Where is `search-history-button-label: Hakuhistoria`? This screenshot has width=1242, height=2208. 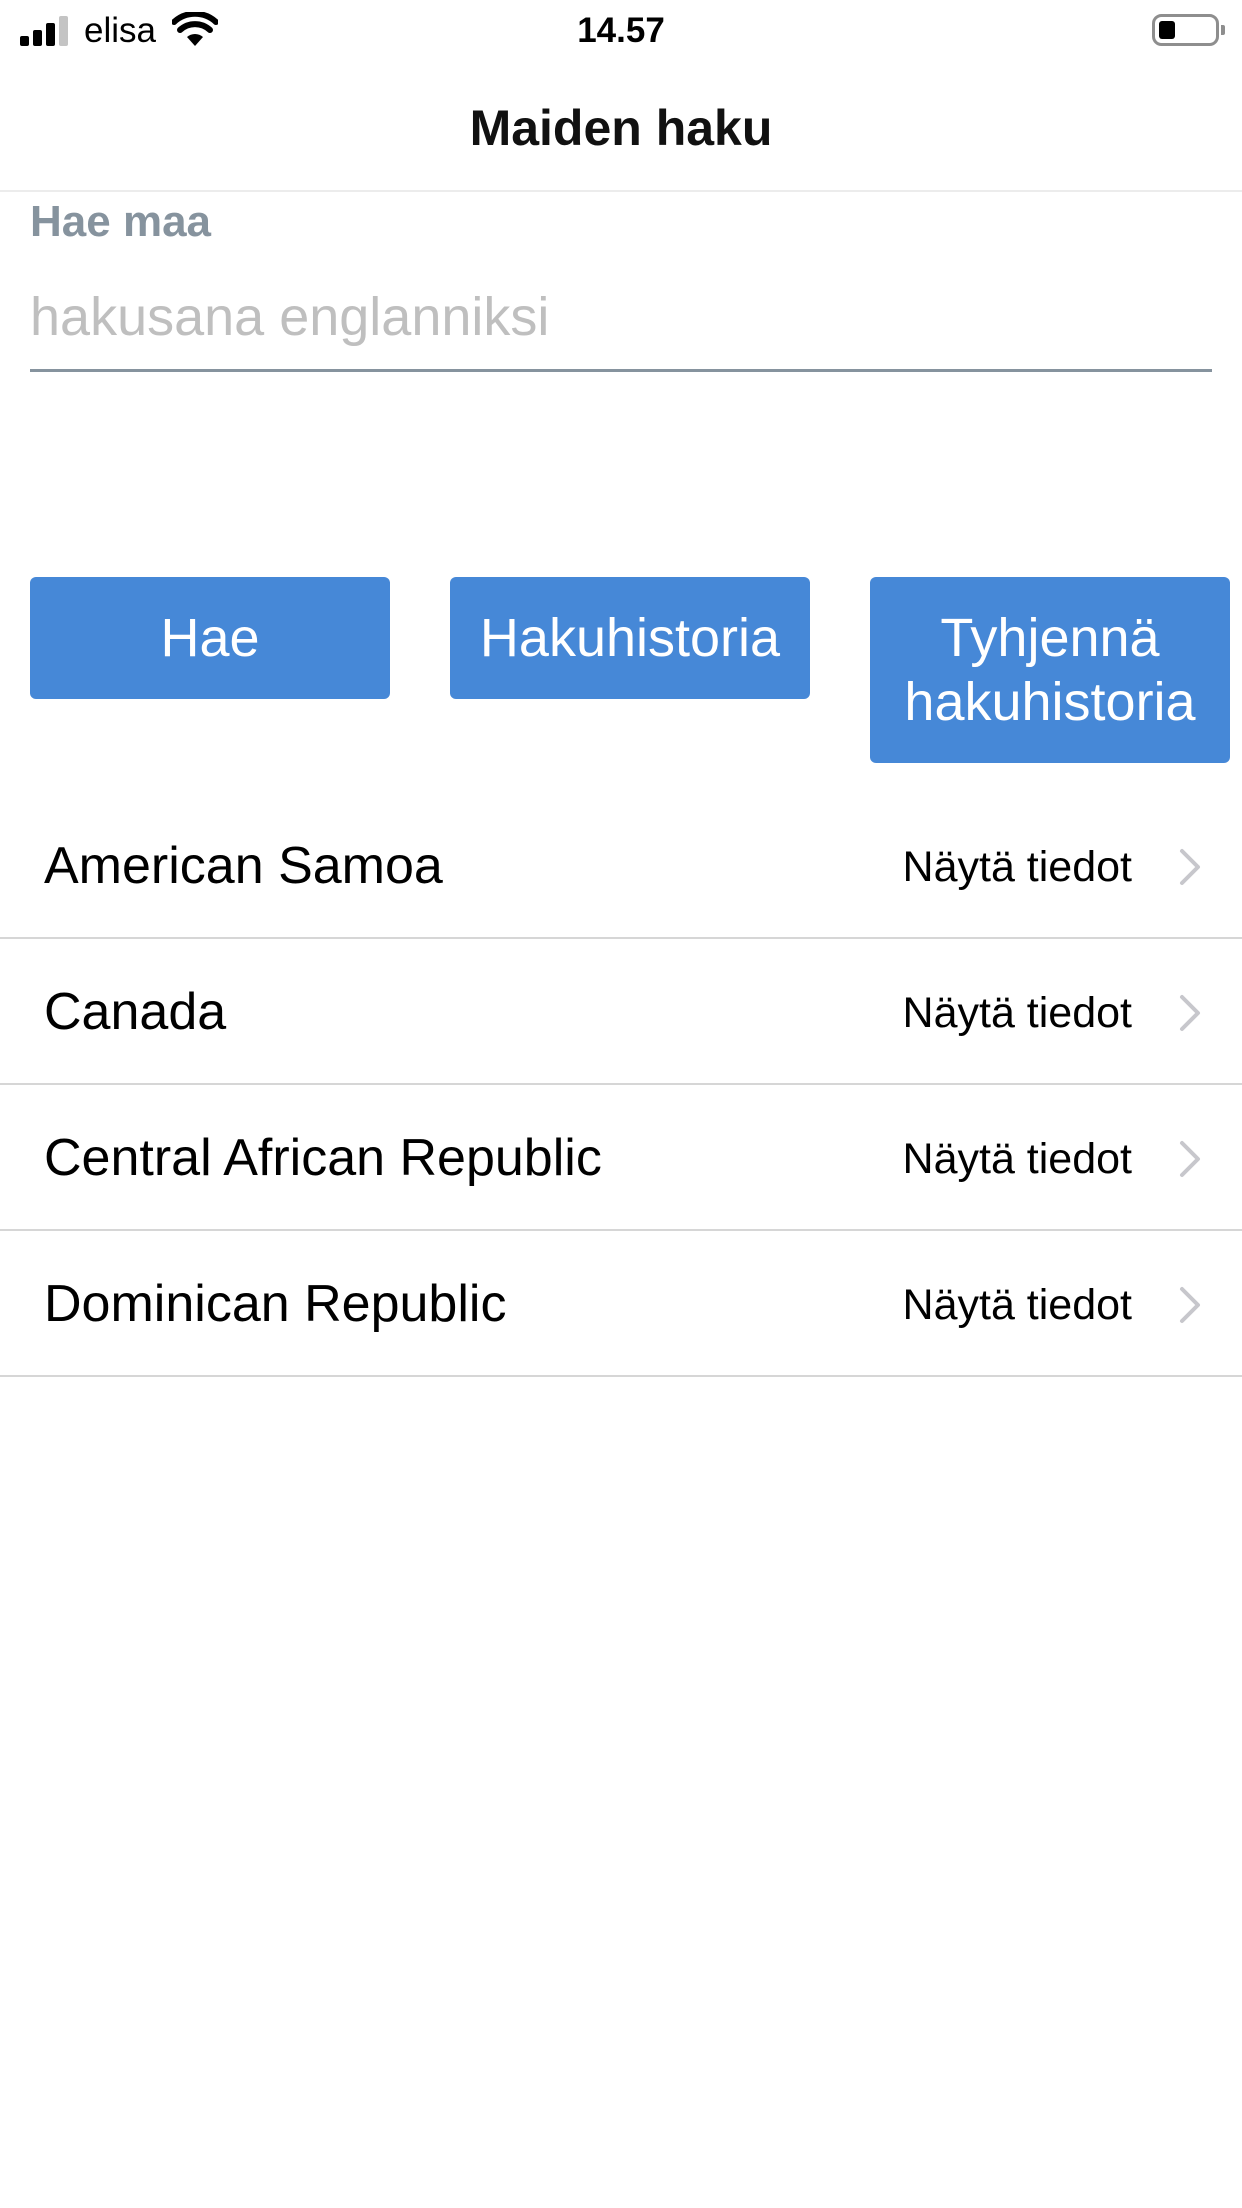
search-history-button-label: Hakuhistoria is located at coordinates (630, 638).